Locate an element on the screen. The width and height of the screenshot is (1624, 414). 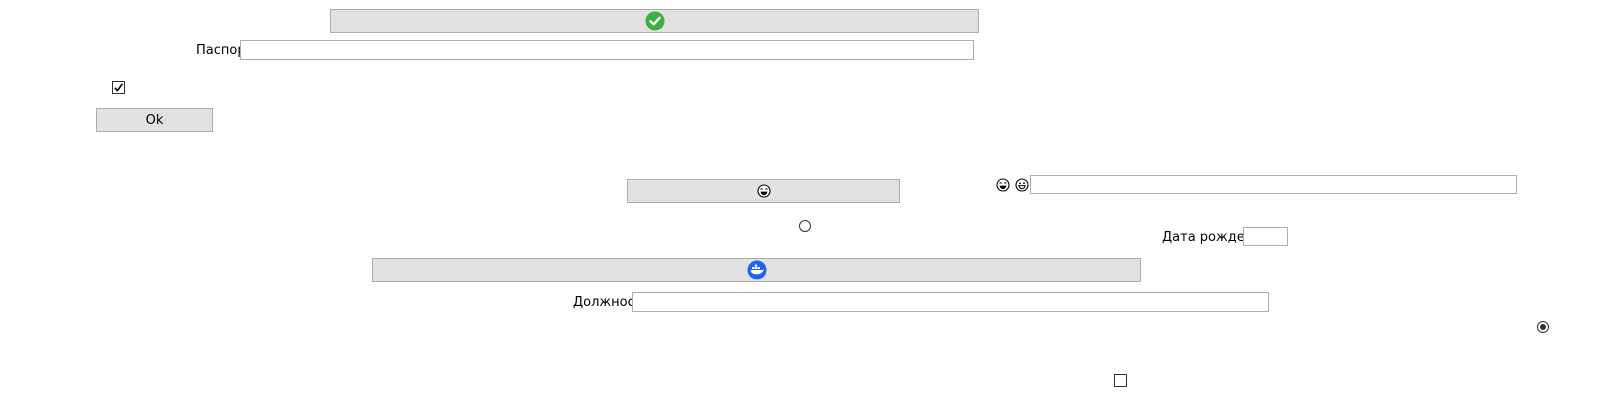
grinning-face-icon is located at coordinates (1022, 185).